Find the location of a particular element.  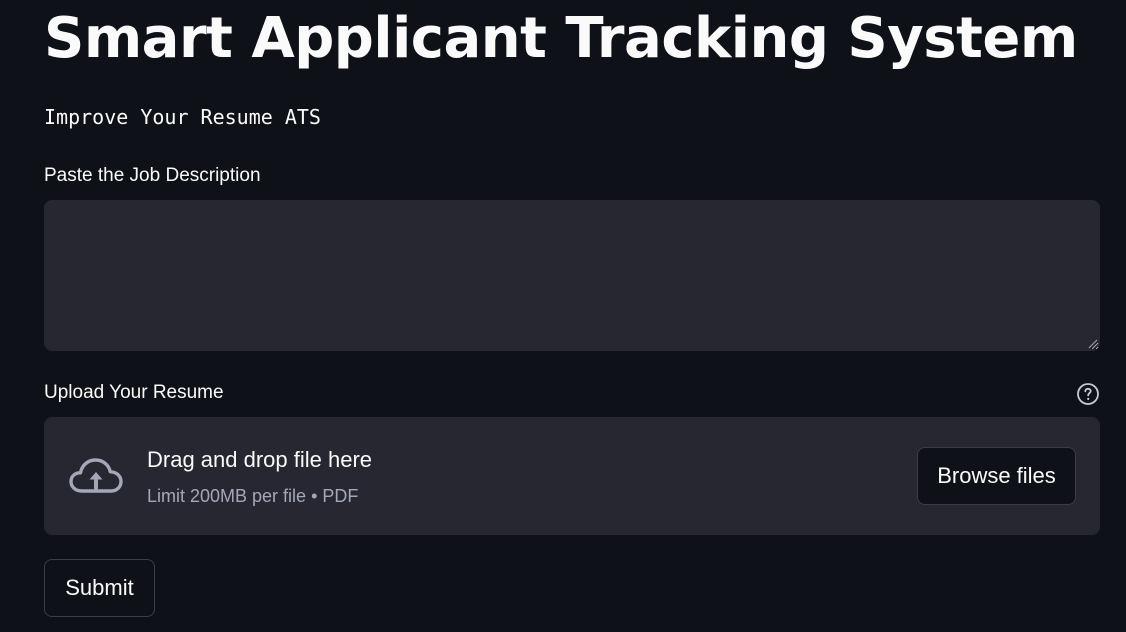

resume-upload-label: Upload Your Resume is located at coordinates (134, 392).